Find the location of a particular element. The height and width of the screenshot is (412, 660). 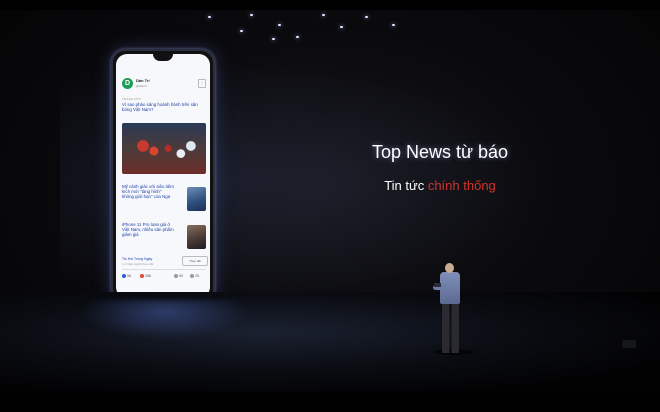

feed-followers: 1,2 triệu người theo dõi is located at coordinates (138, 264).